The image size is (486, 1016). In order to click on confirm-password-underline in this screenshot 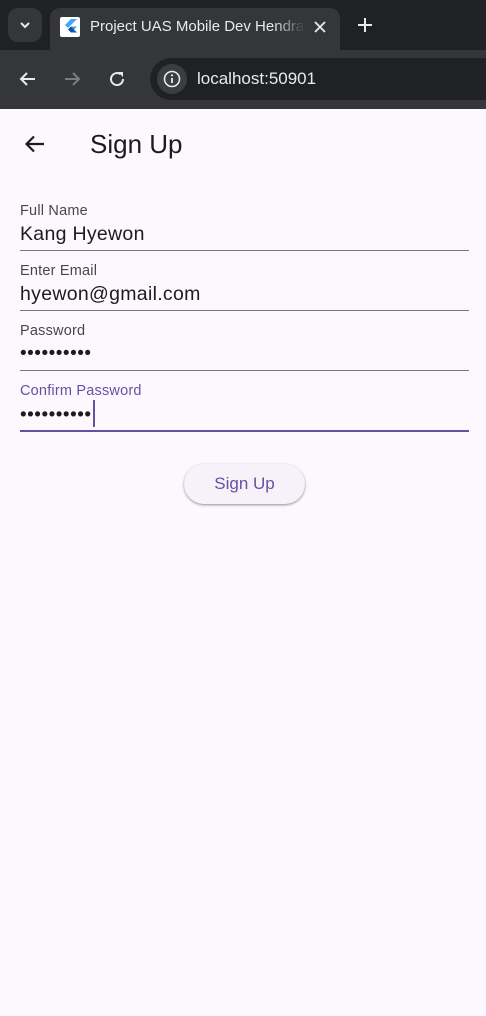, I will do `click(244, 431)`.